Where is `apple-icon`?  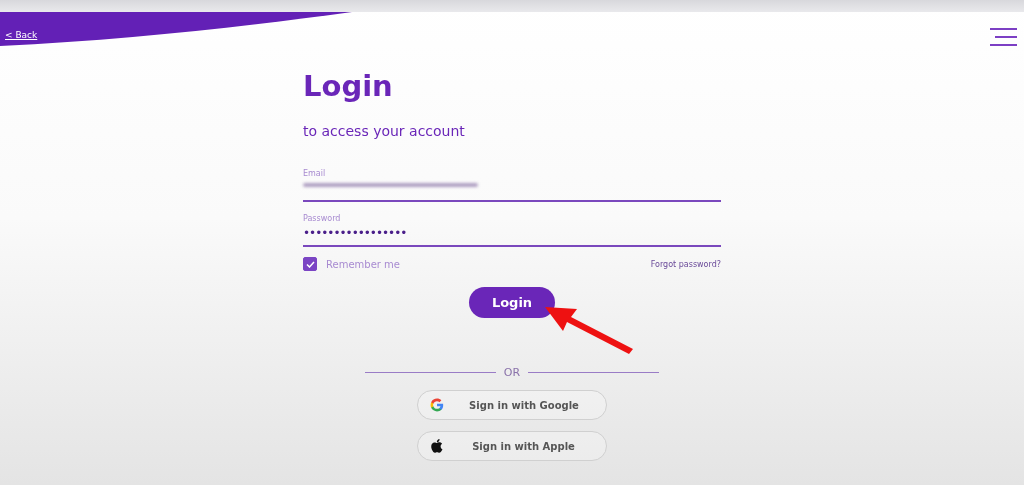 apple-icon is located at coordinates (436, 446).